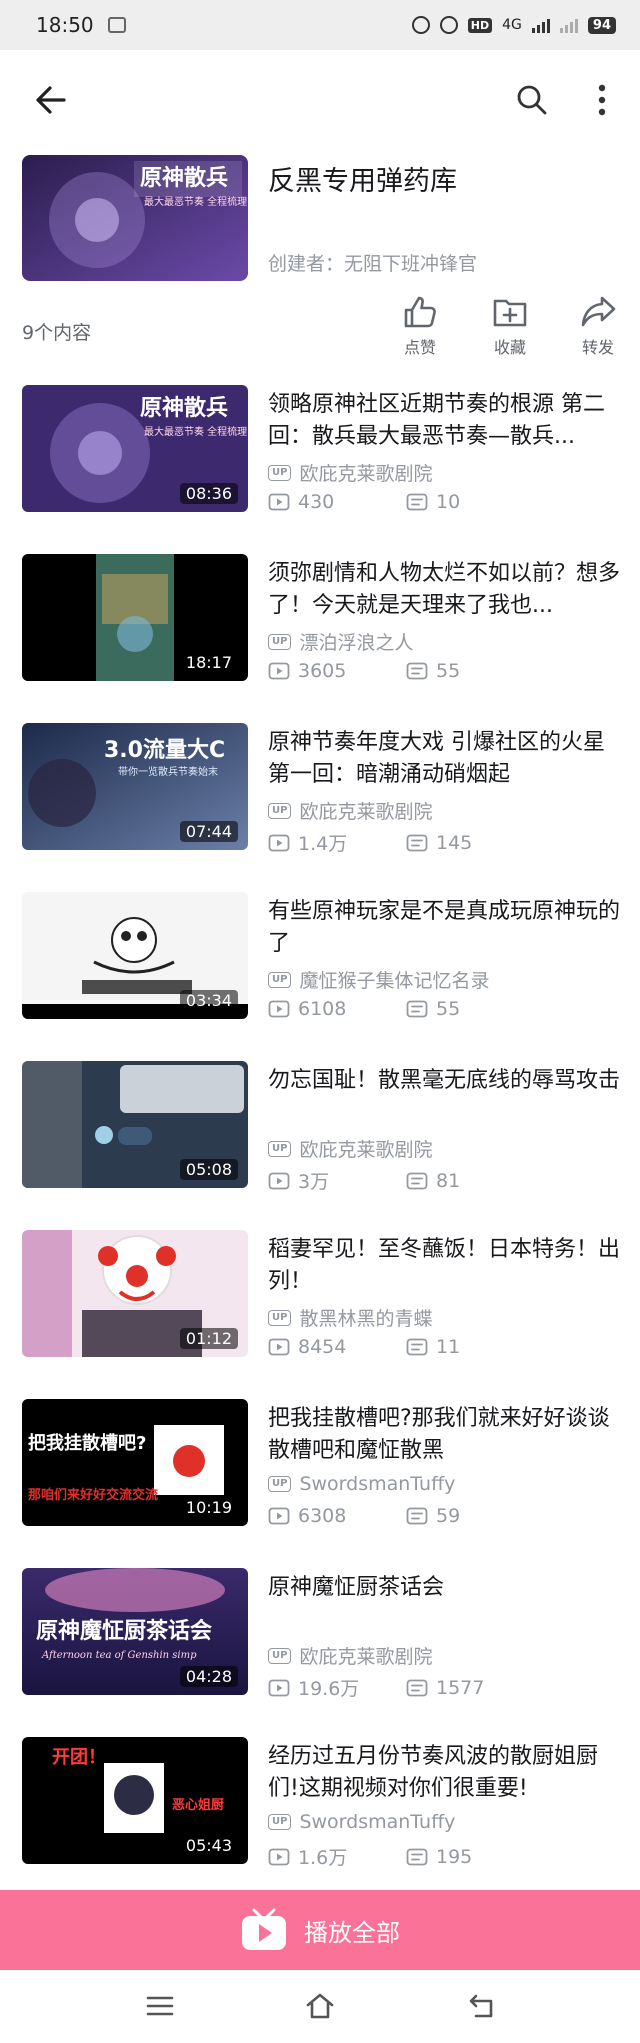 The image size is (640, 2043). What do you see at coordinates (510, 325) in the screenshot?
I see `favorite-button: 收藏` at bounding box center [510, 325].